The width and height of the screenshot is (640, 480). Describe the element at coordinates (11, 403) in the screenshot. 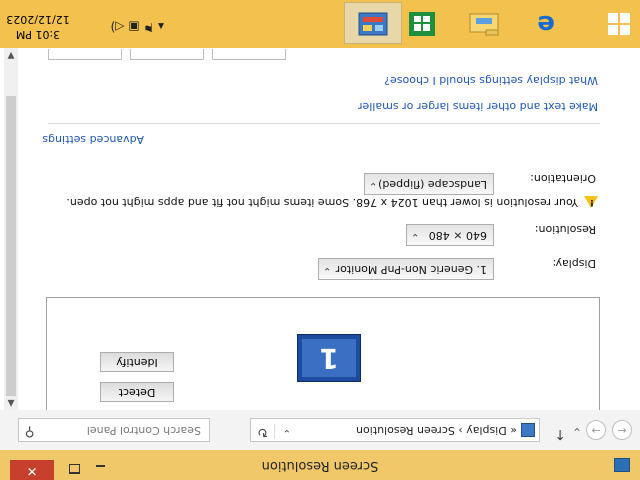

I see `scroll-up-icon: ▲` at that location.